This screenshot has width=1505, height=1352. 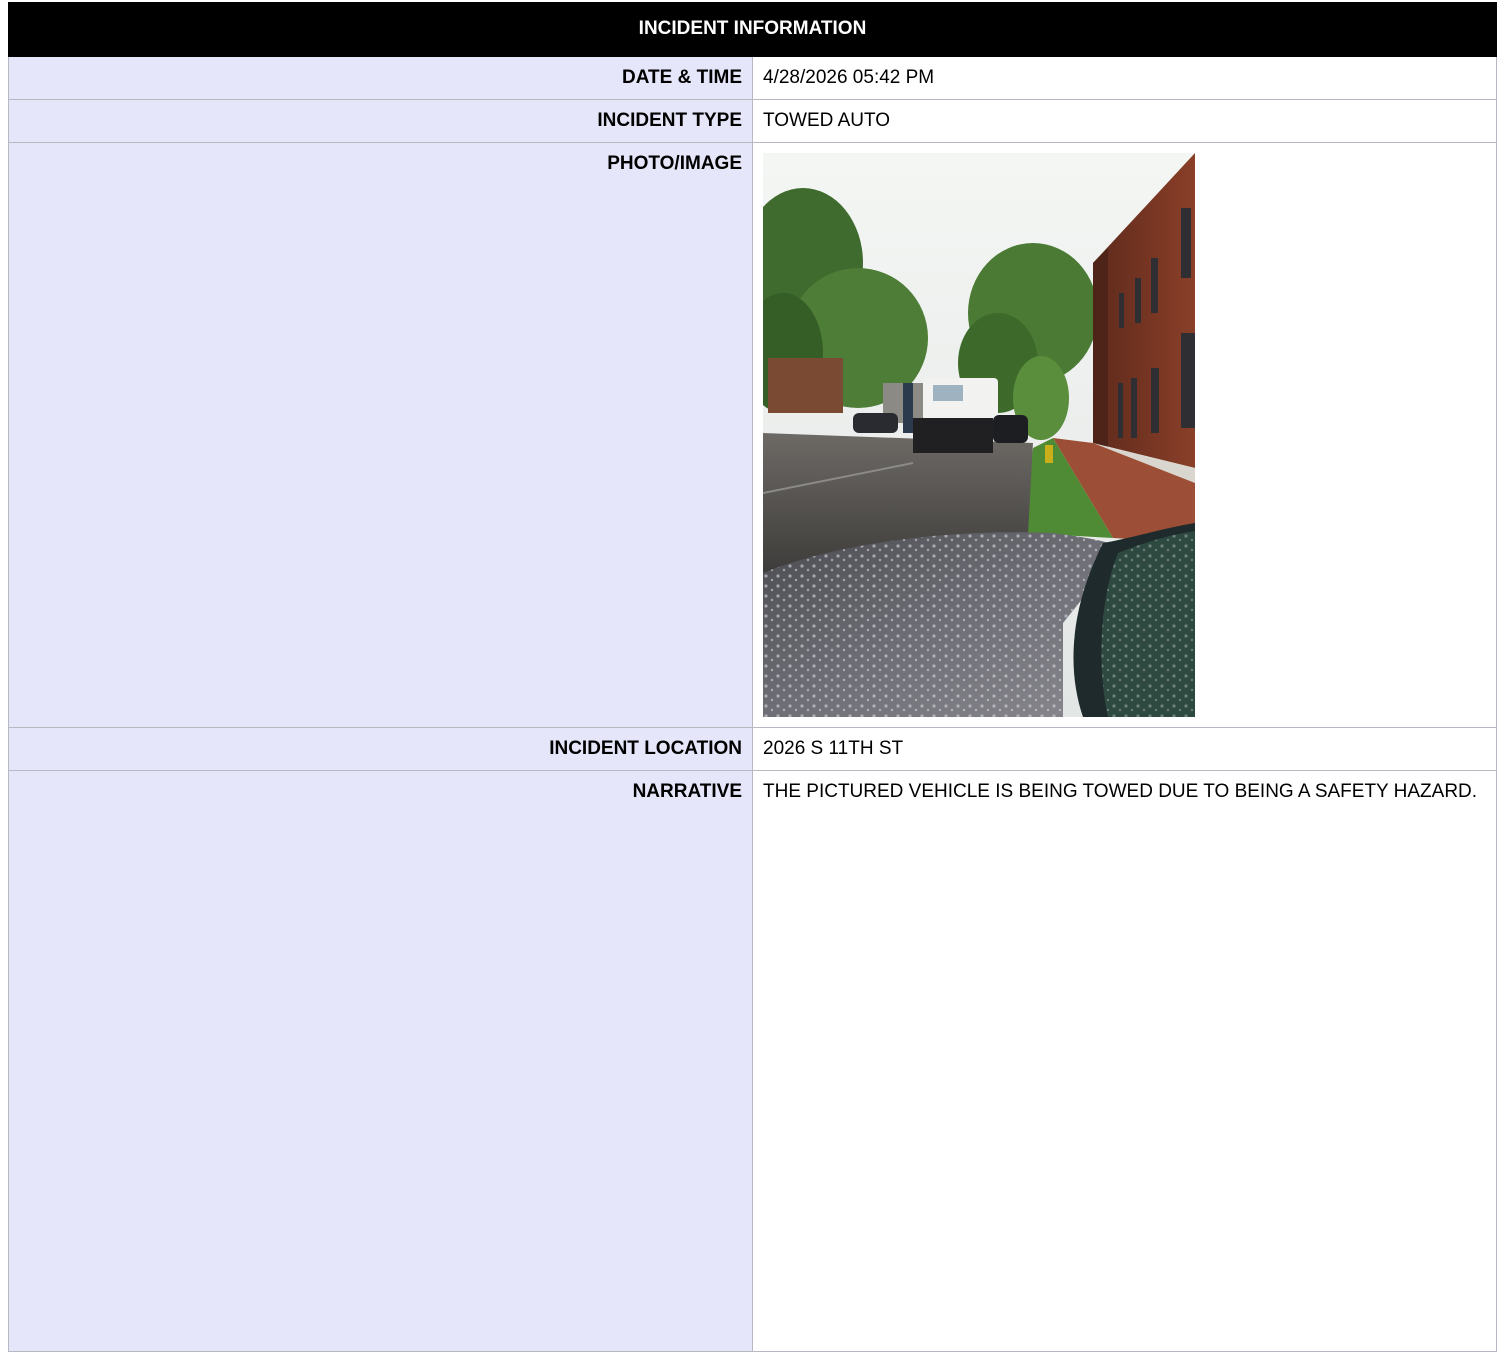 What do you see at coordinates (752, 29) in the screenshot?
I see `report-title: INCIDENT INFORMATION` at bounding box center [752, 29].